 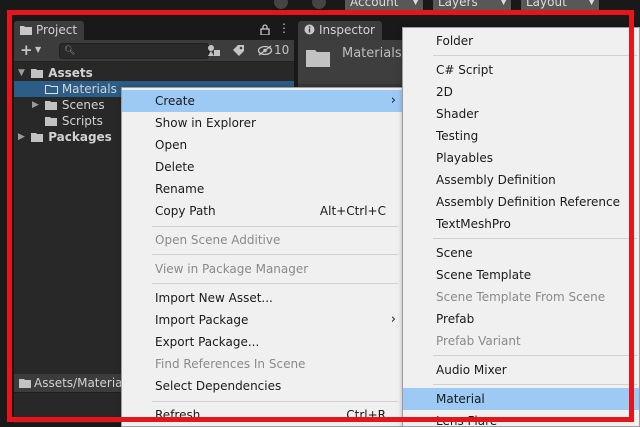 What do you see at coordinates (262, 415) in the screenshot?
I see `menu-item-refresh: Refresh Ctrl+R` at bounding box center [262, 415].